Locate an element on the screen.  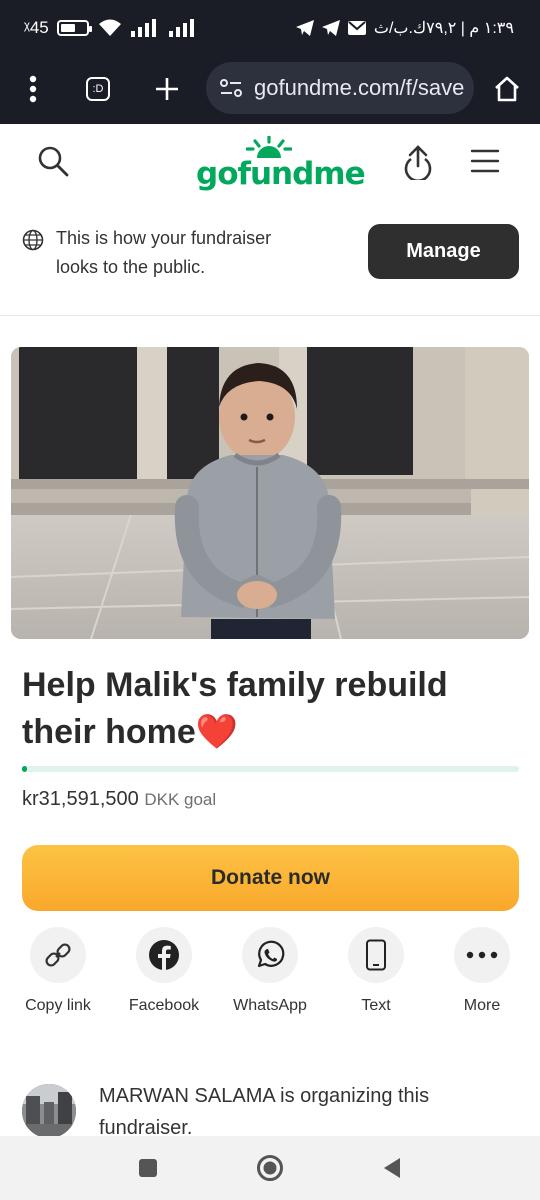
home-button is located at coordinates (507, 89).